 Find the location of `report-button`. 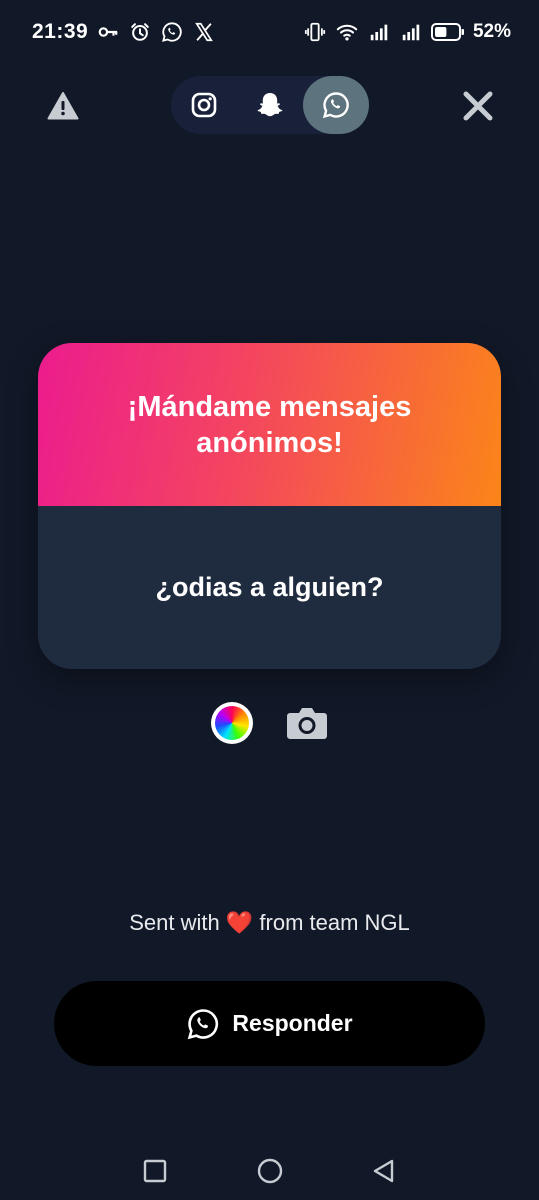

report-button is located at coordinates (63, 106).